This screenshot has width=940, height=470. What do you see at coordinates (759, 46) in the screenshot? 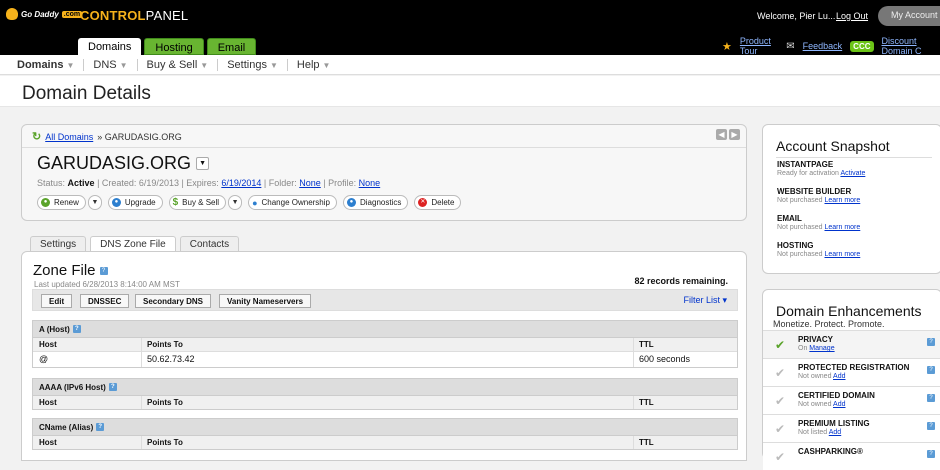
I see `product-tour-link: Product Tour` at bounding box center [759, 46].